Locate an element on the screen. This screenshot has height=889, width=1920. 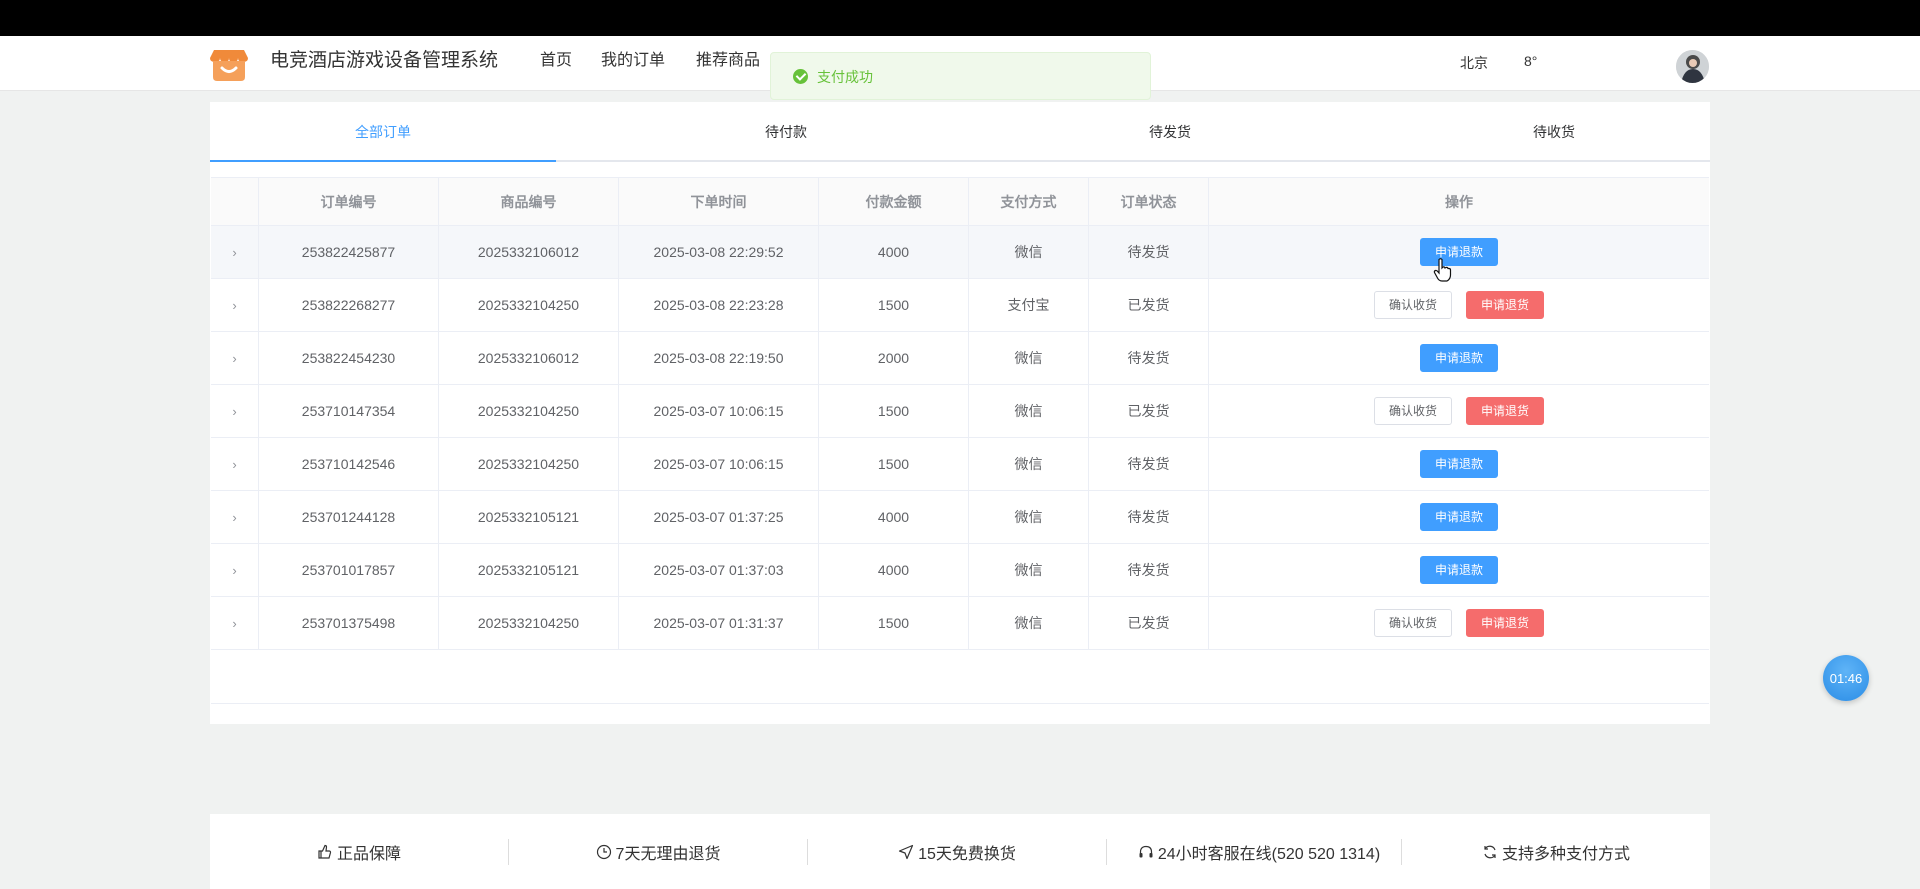
feature-support-label: 24小时客服在线(520 520 1314) is located at coordinates (1269, 854).